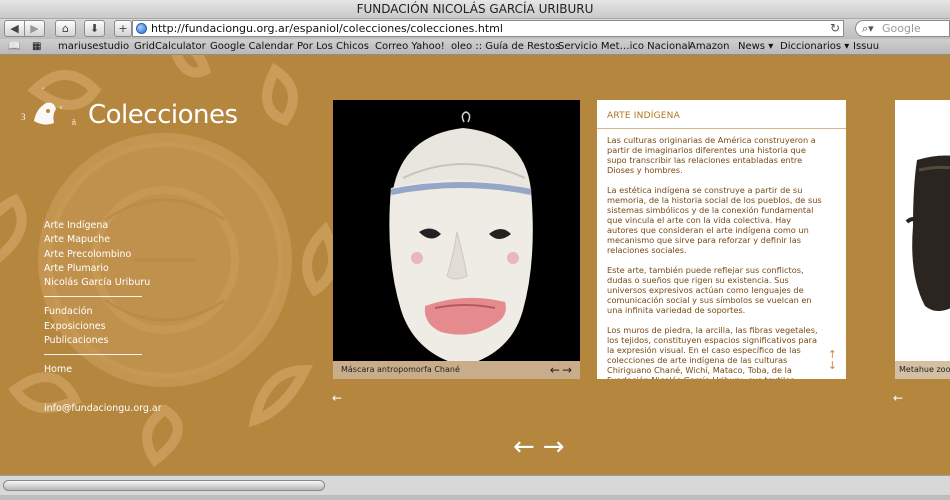 This screenshot has height=500, width=950. I want to click on caption-nav: ←→, so click(562, 370).